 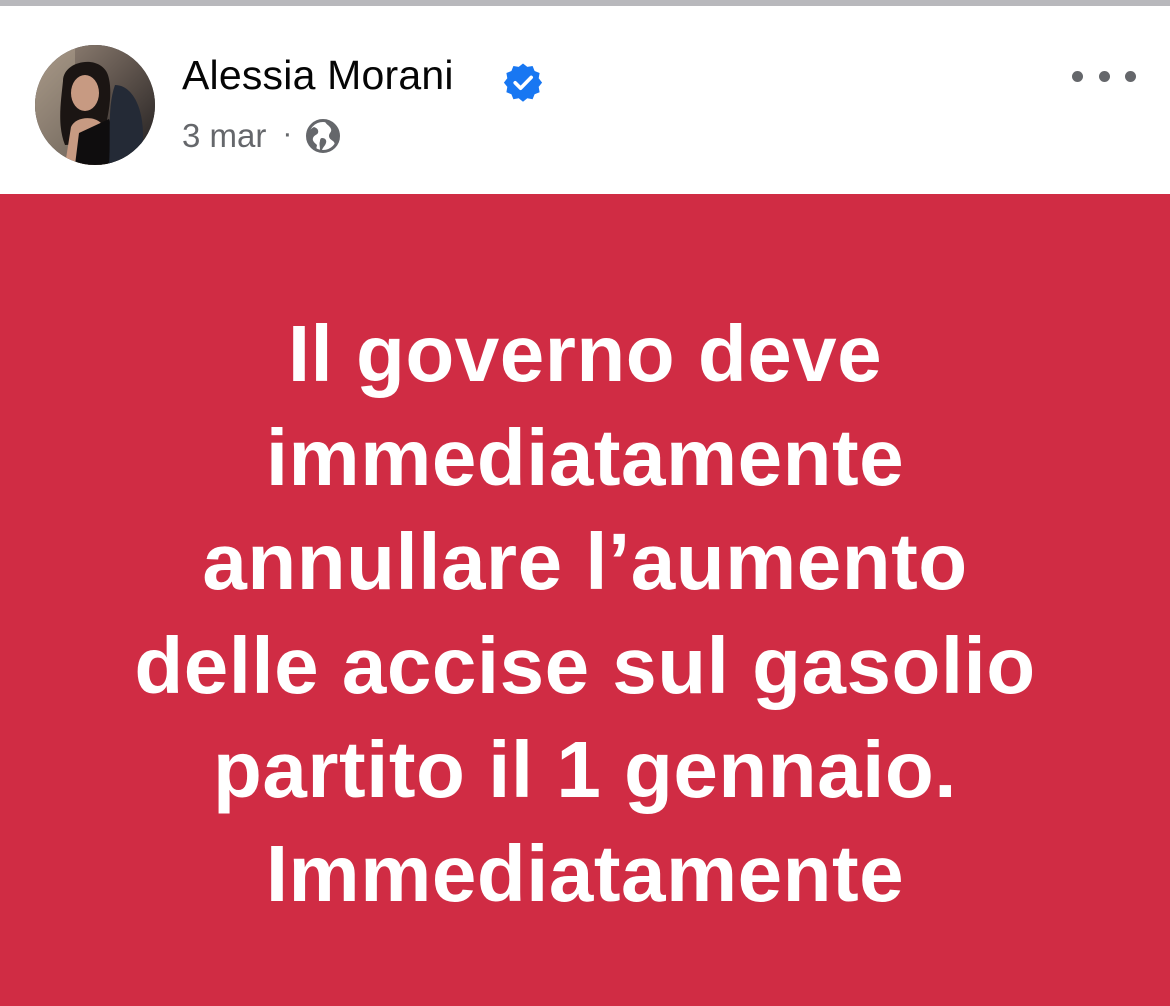 I want to click on verified-badge-icon, so click(x=523, y=82).